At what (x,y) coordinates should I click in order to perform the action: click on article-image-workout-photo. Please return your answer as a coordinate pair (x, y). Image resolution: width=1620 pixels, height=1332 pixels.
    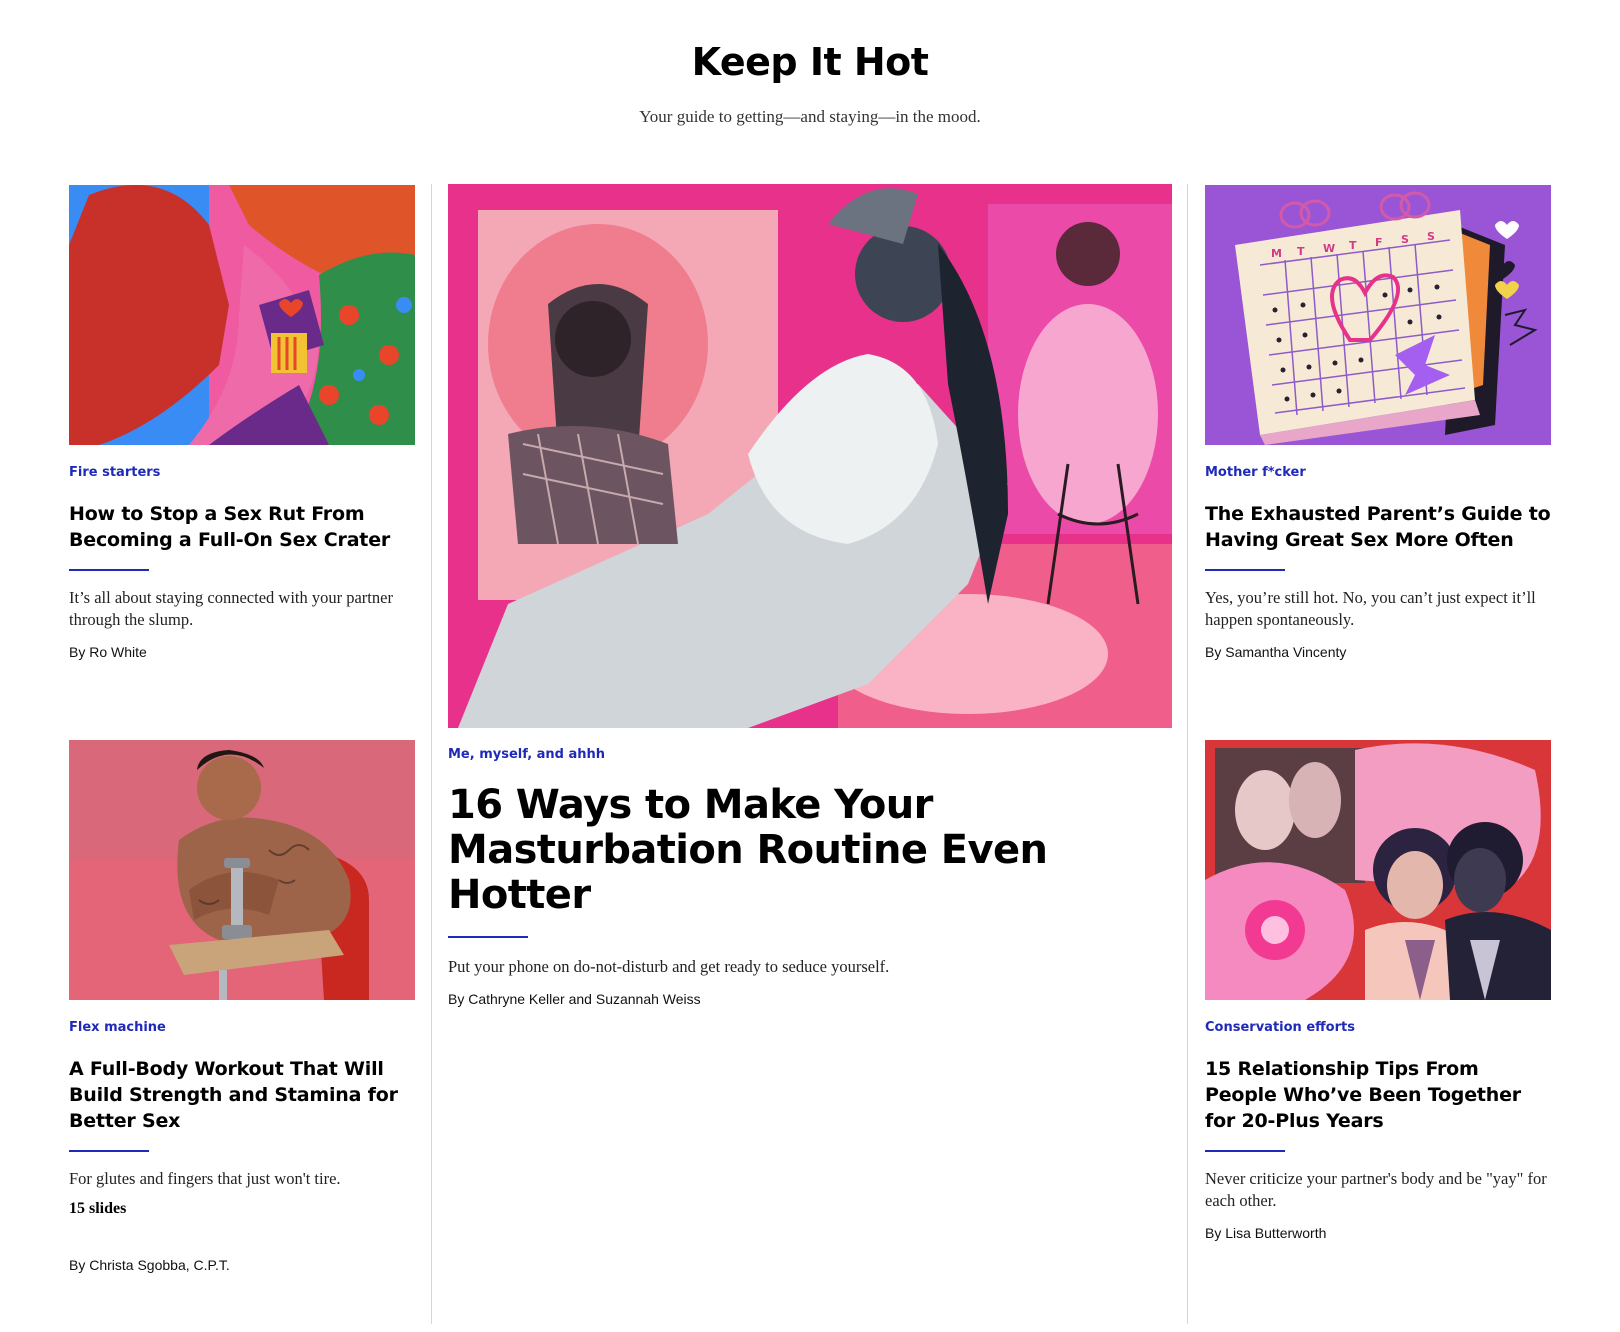
    Looking at the image, I should click on (242, 870).